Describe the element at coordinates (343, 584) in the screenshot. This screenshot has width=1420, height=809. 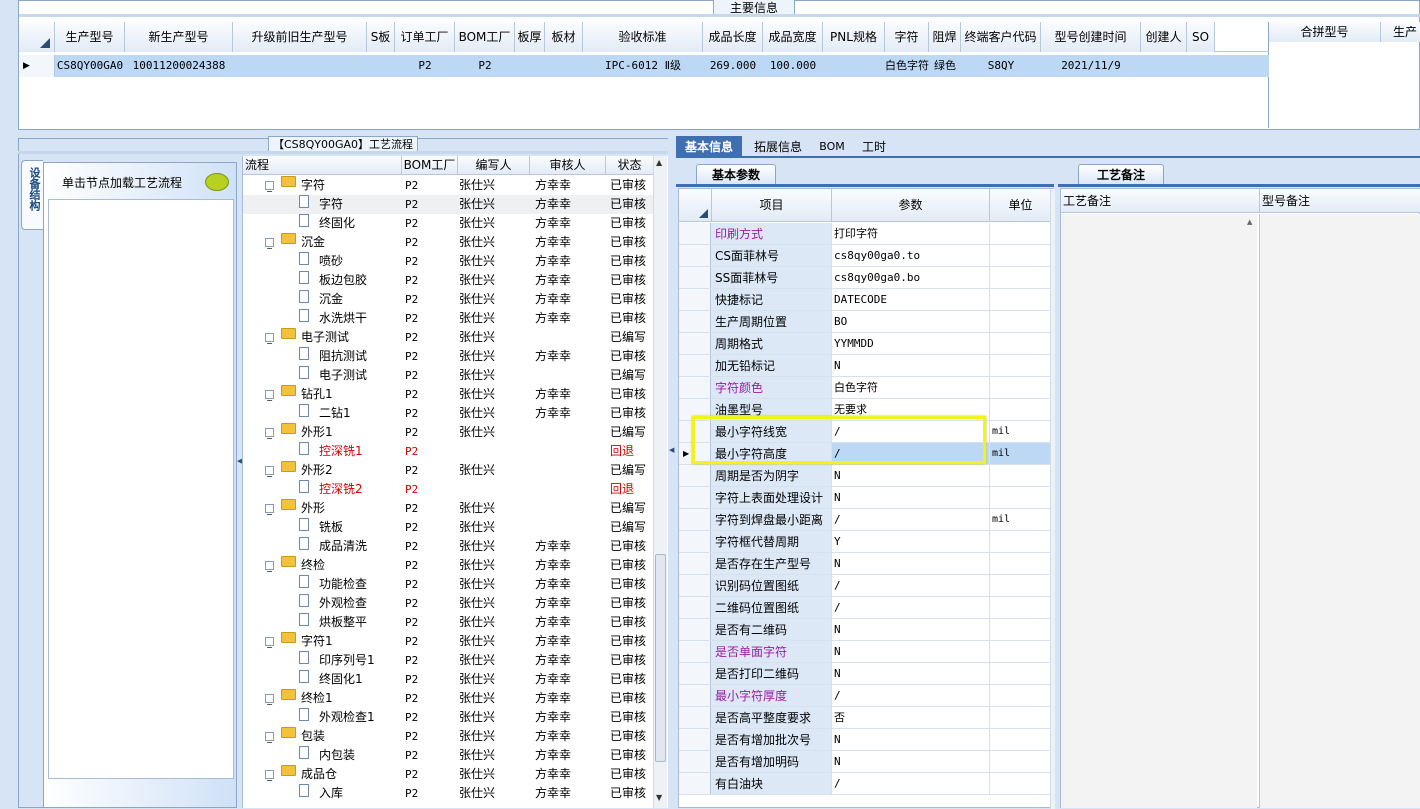
I see `flow-node-label: 功能检查` at that location.